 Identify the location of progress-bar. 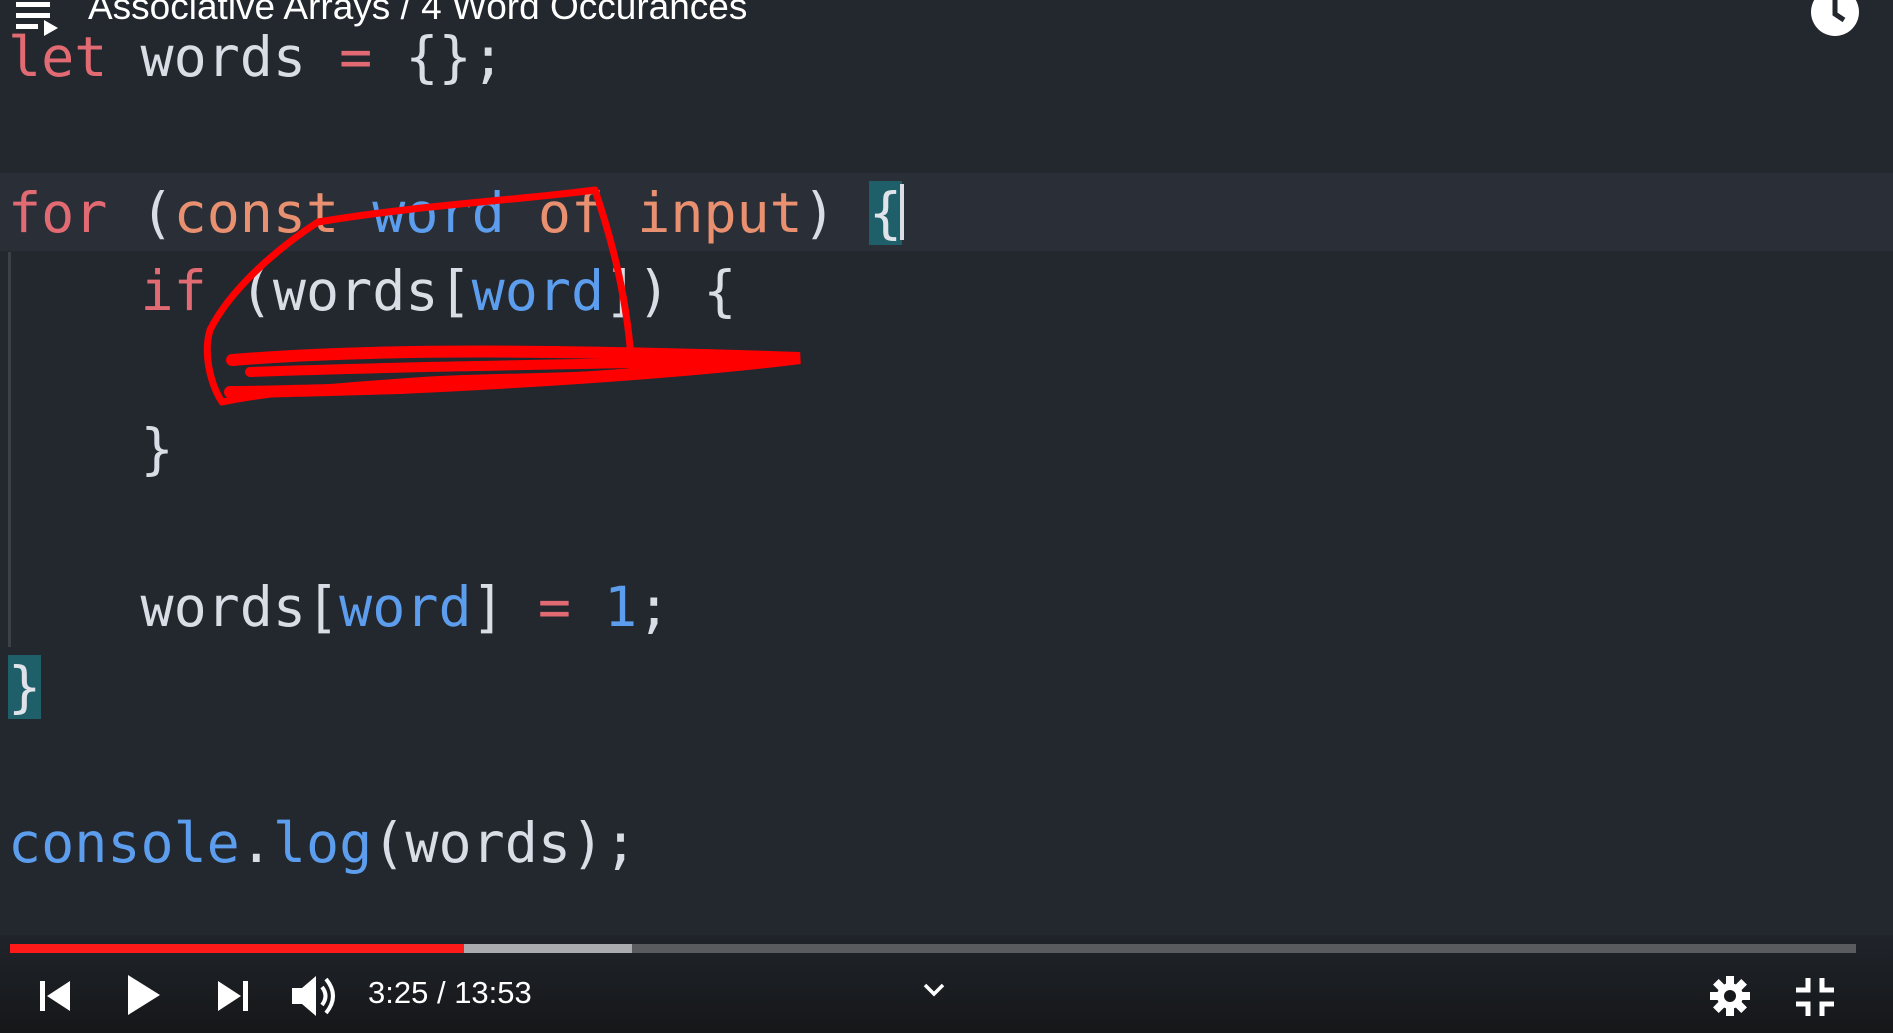
(933, 948).